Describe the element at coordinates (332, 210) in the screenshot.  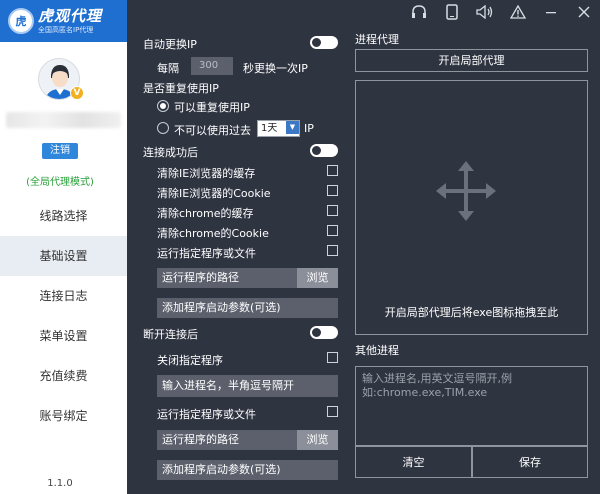
I see `clear-chrome-cache-checkbox` at that location.